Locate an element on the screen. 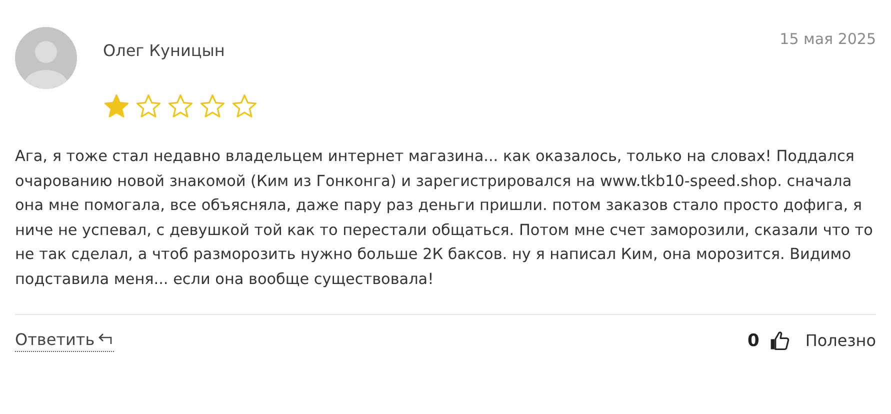 This screenshot has width=891, height=414. review-date: 15 мая 2025 is located at coordinates (828, 38).